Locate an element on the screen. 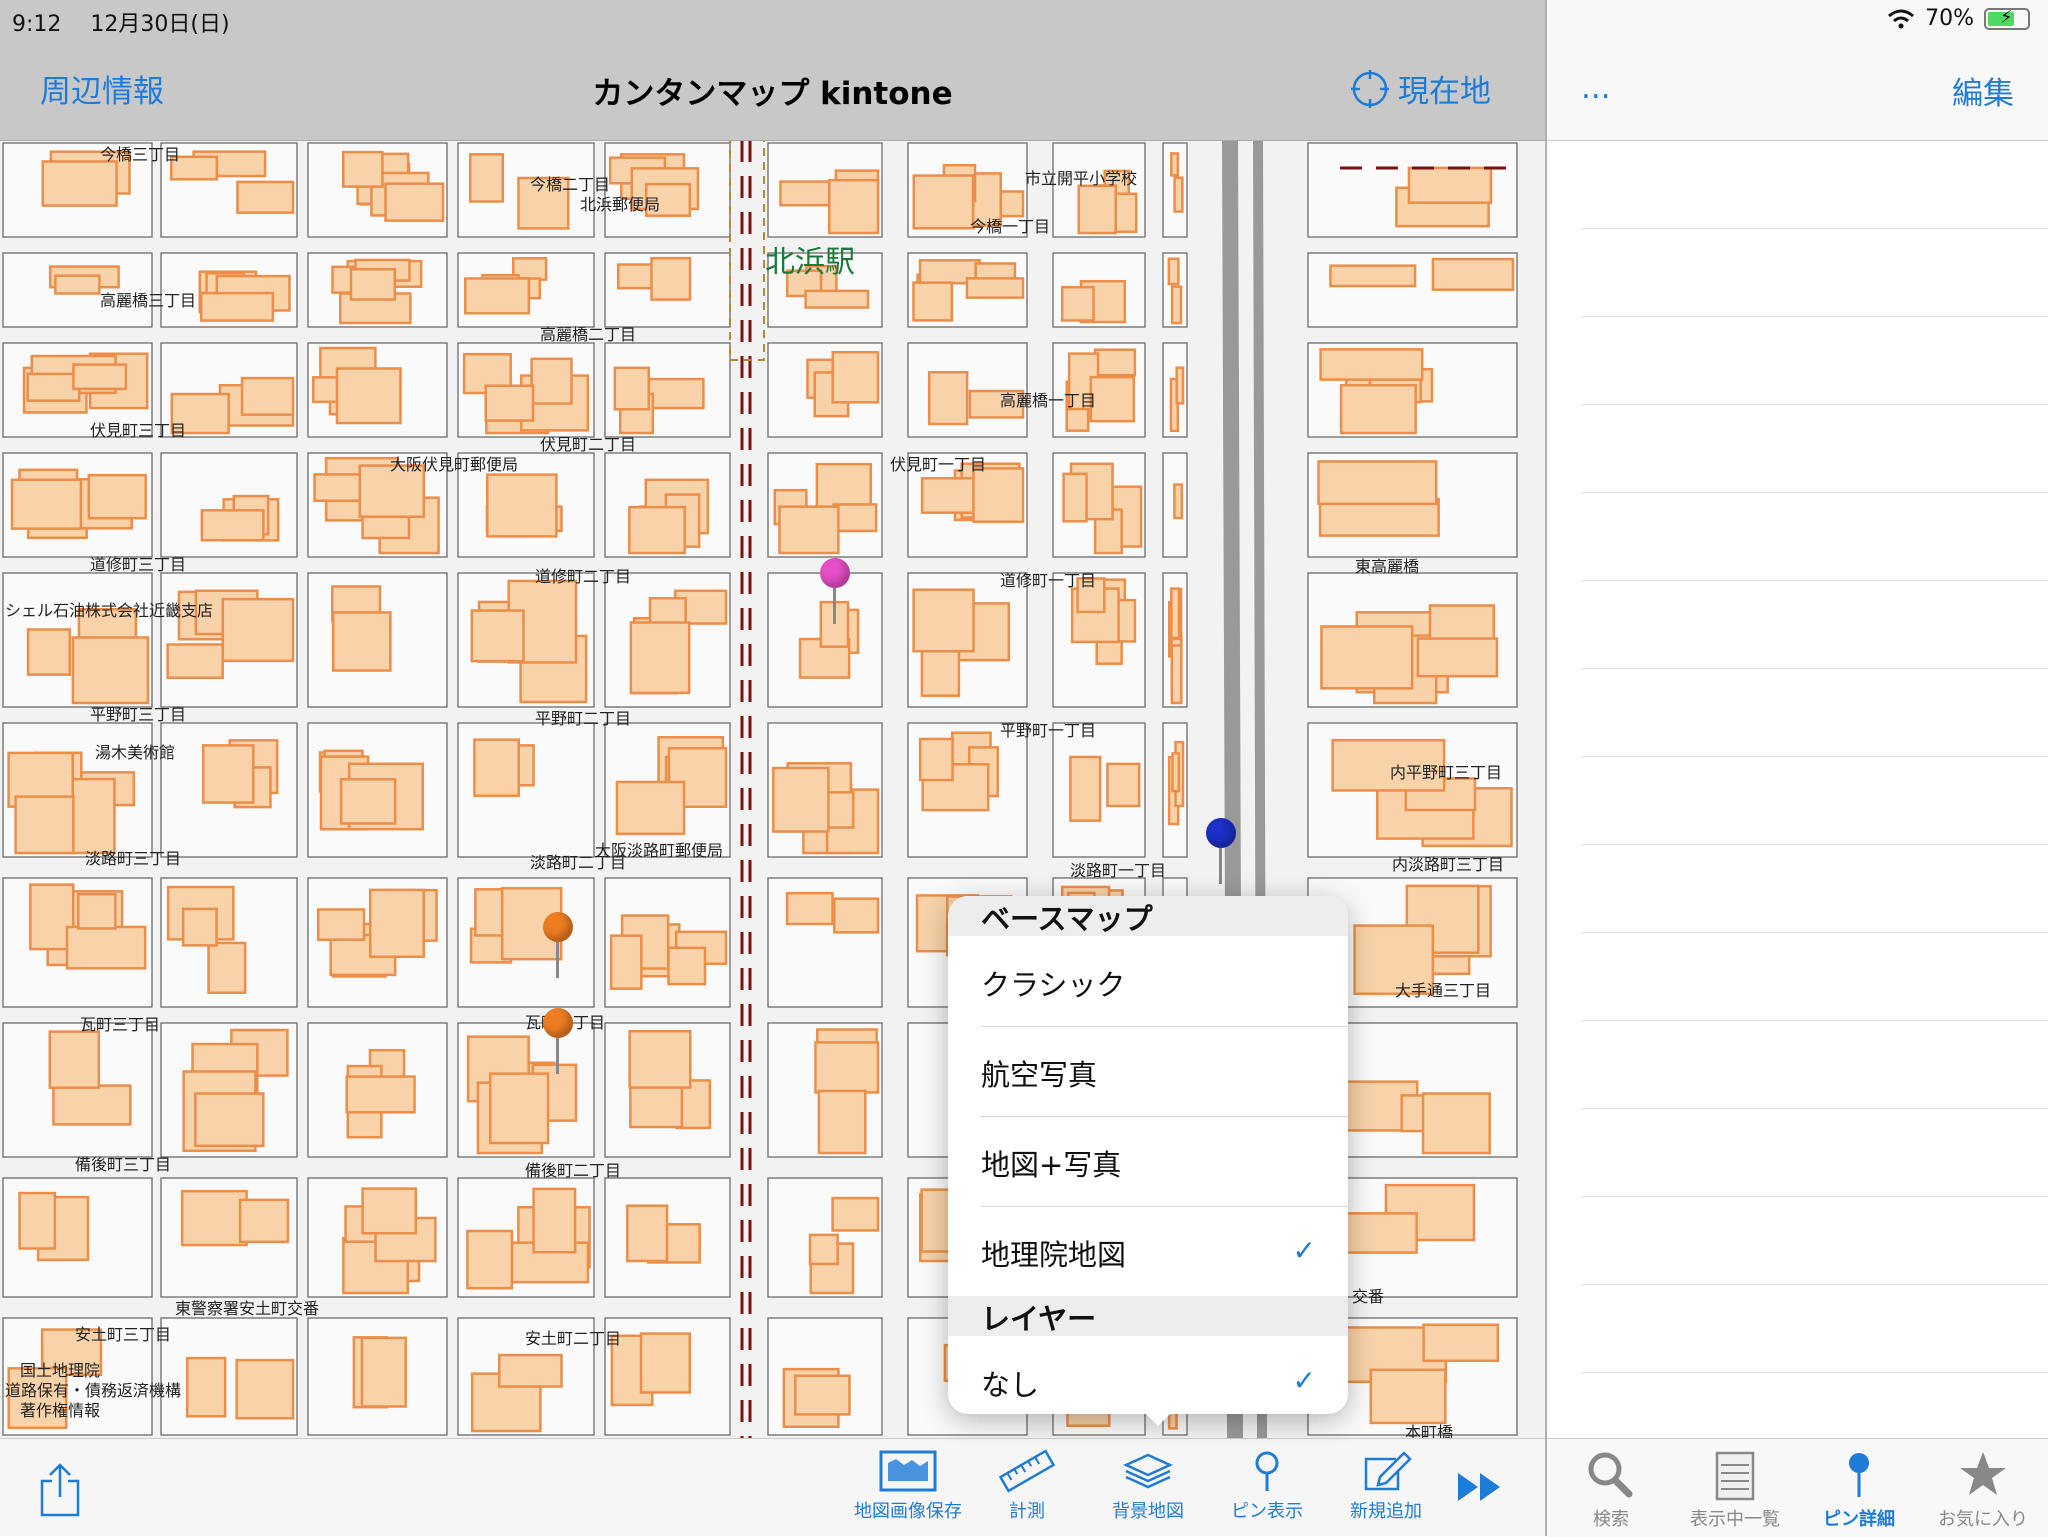  tab-search: 検索 is located at coordinates (1611, 1490).